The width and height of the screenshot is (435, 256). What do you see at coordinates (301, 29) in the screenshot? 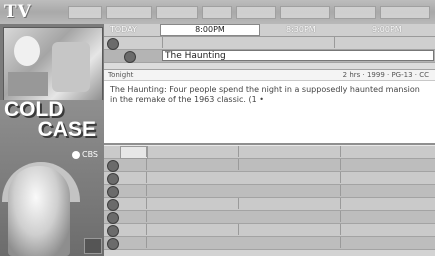
I see `time-slot-2: 8:30PM` at bounding box center [301, 29].